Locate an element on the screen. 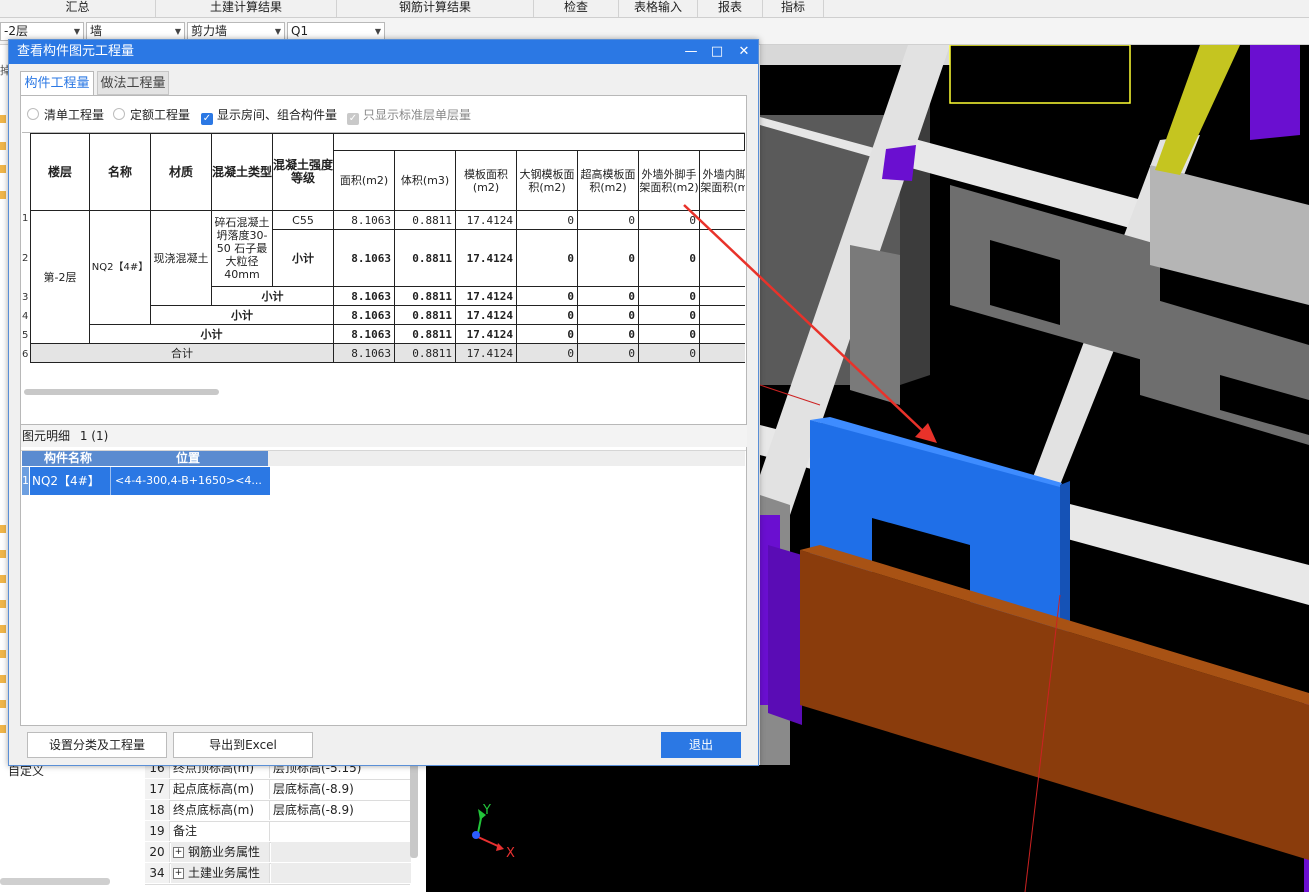  header-area: 面积(m2) is located at coordinates (364, 181).